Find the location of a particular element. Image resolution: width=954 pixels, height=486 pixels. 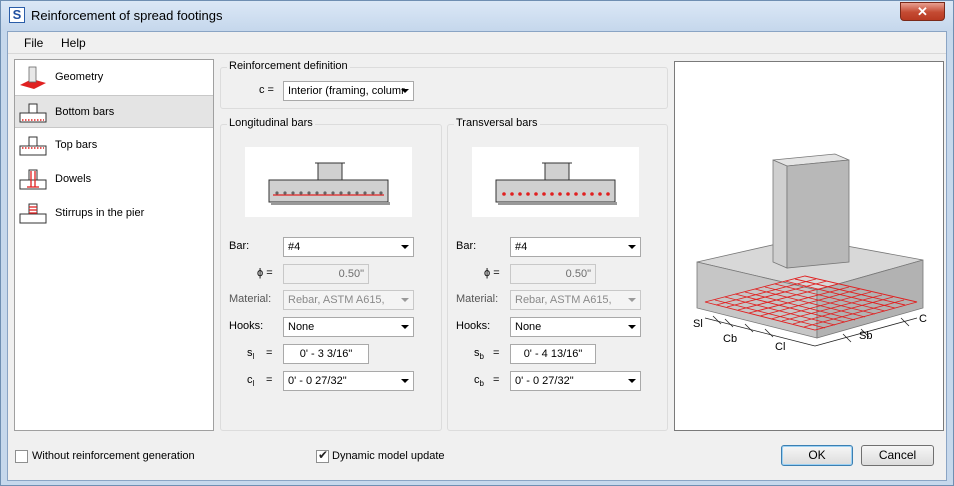

menu-file: File is located at coordinates (33, 43).